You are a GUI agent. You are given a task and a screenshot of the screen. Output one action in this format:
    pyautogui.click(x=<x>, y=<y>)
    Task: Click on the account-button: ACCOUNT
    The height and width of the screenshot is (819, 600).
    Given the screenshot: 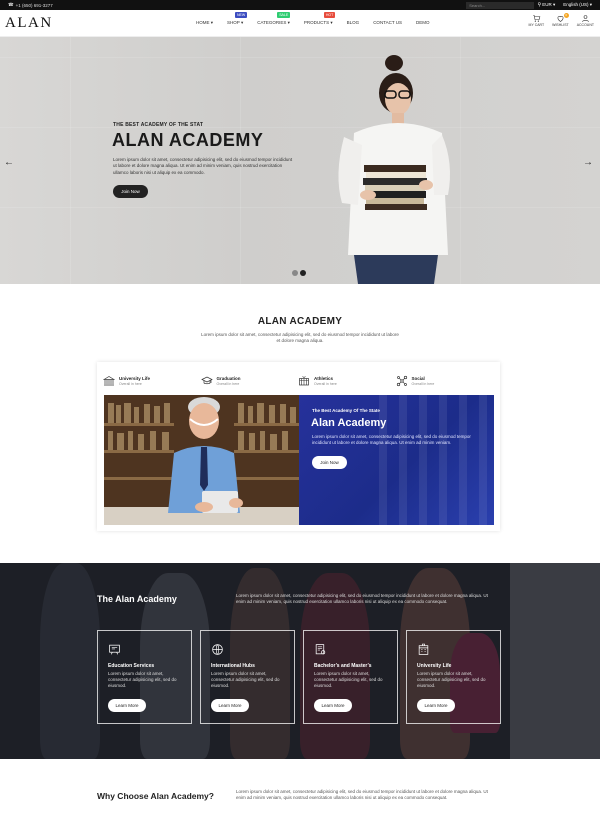 What is the action you would take?
    pyautogui.click(x=585, y=20)
    